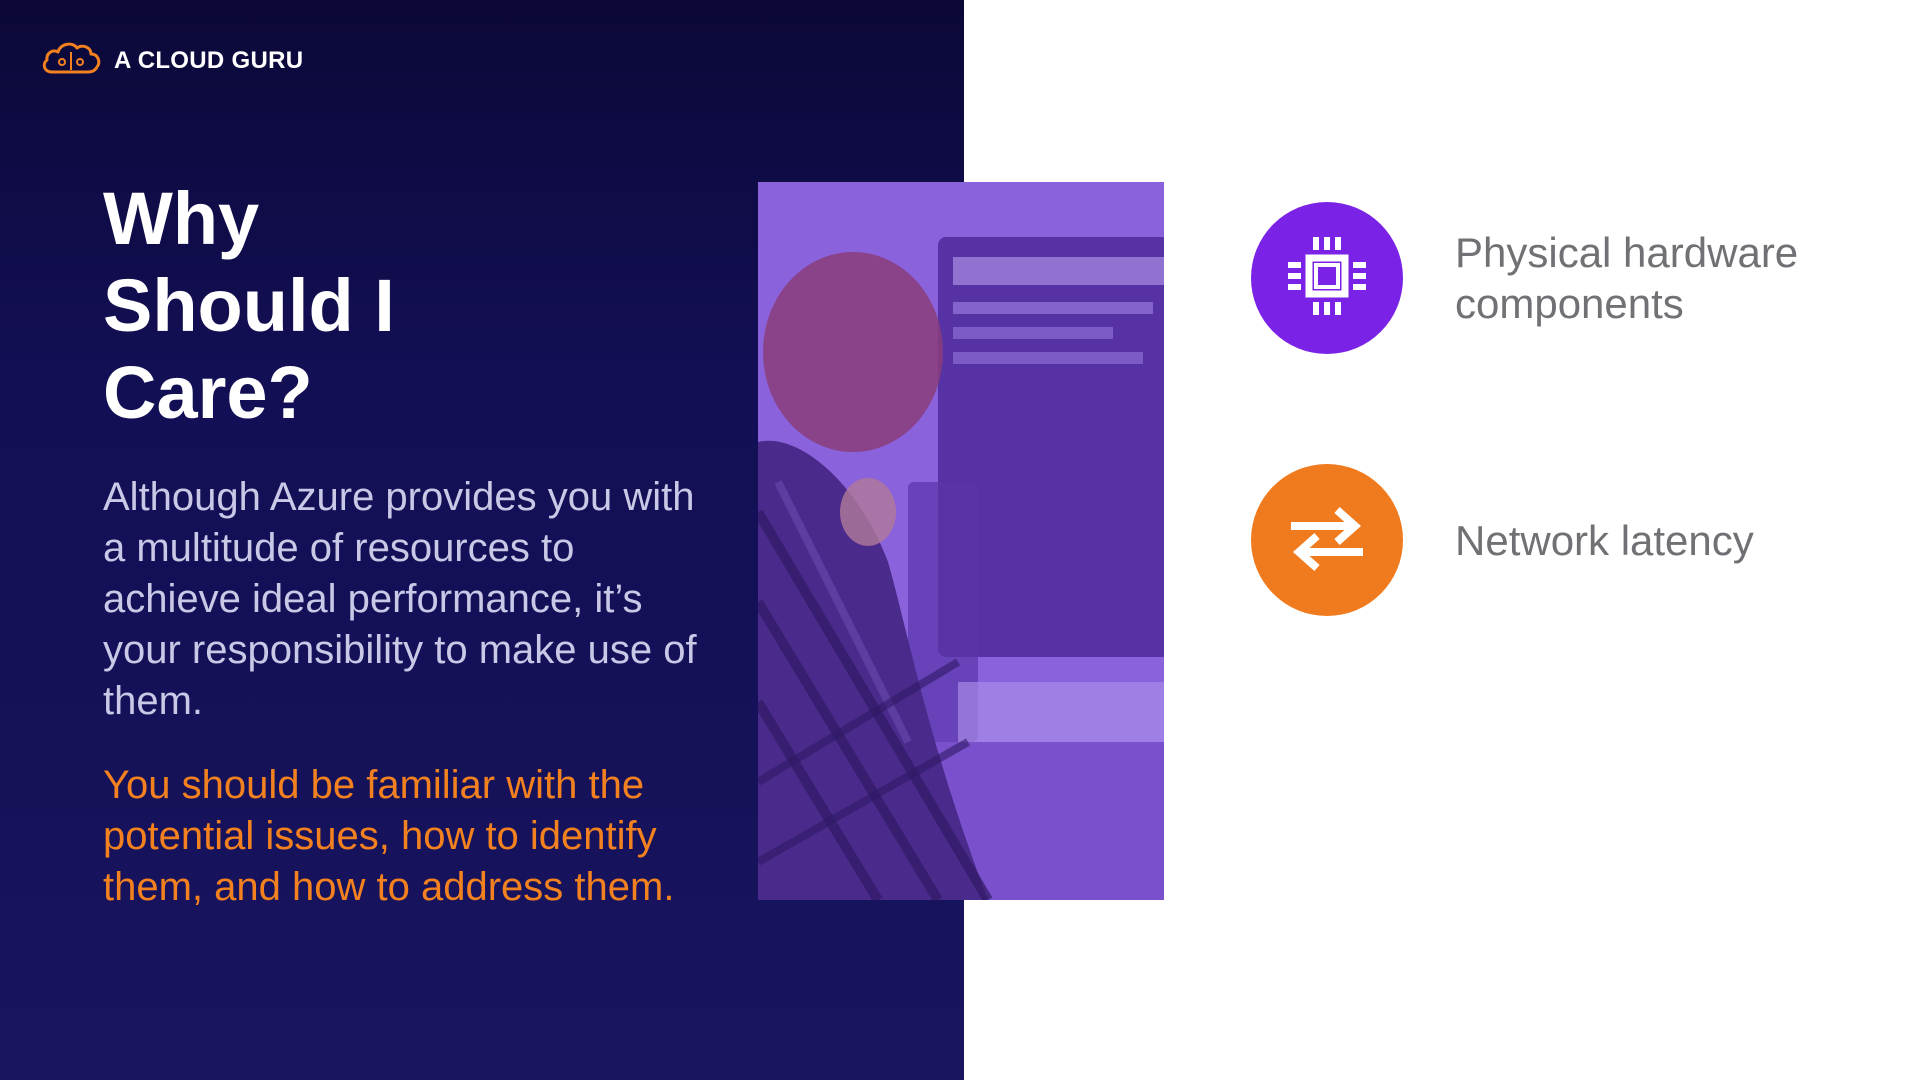  What do you see at coordinates (1627, 278) in the screenshot?
I see `hardware-label: Physical hardware components` at bounding box center [1627, 278].